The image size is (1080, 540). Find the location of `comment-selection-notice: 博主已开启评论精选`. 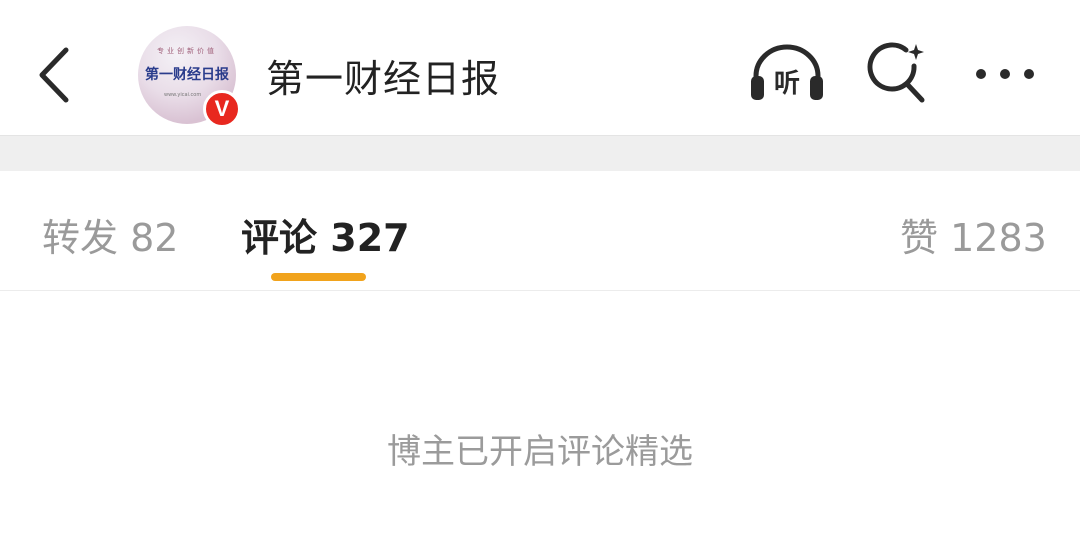

comment-selection-notice: 博主已开启评论精选 is located at coordinates (540, 452).